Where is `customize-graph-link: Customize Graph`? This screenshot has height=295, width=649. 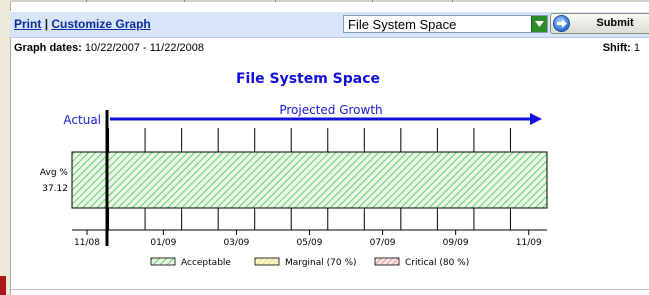 customize-graph-link: Customize Graph is located at coordinates (100, 24).